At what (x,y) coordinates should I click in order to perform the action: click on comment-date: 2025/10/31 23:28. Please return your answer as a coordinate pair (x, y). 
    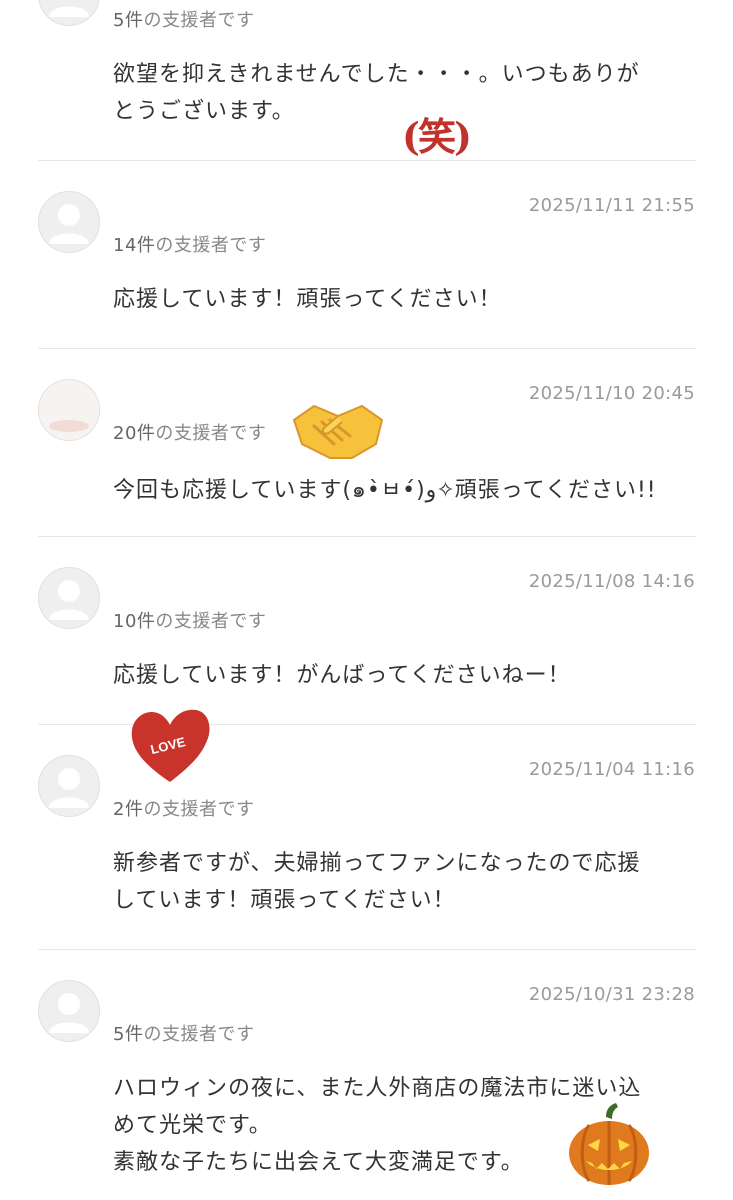
    Looking at the image, I should click on (611, 994).